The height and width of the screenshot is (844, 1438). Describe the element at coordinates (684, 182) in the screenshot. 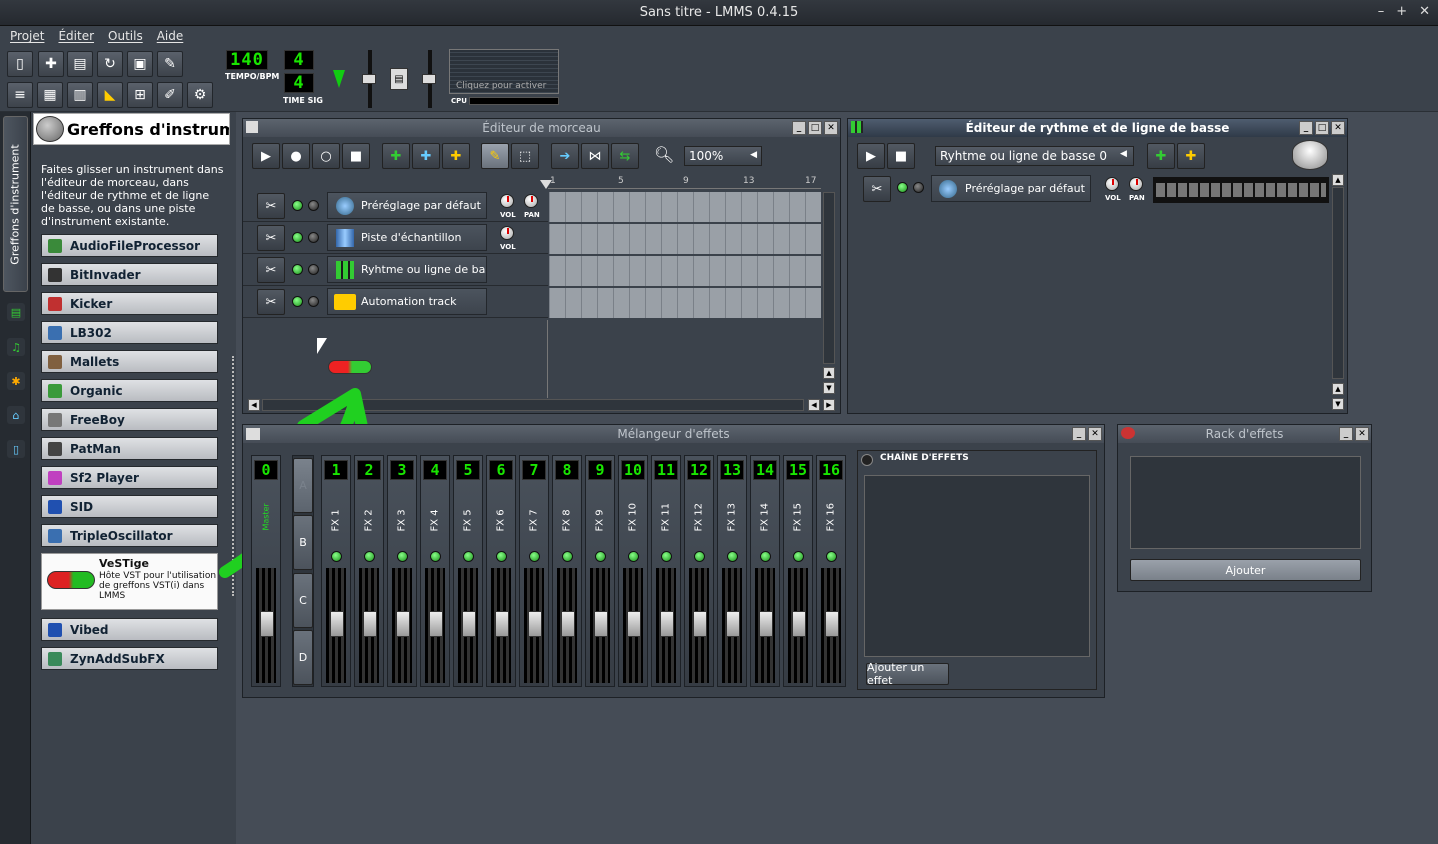

I see `timeline-ruler: 1 5 9 13 17` at that location.